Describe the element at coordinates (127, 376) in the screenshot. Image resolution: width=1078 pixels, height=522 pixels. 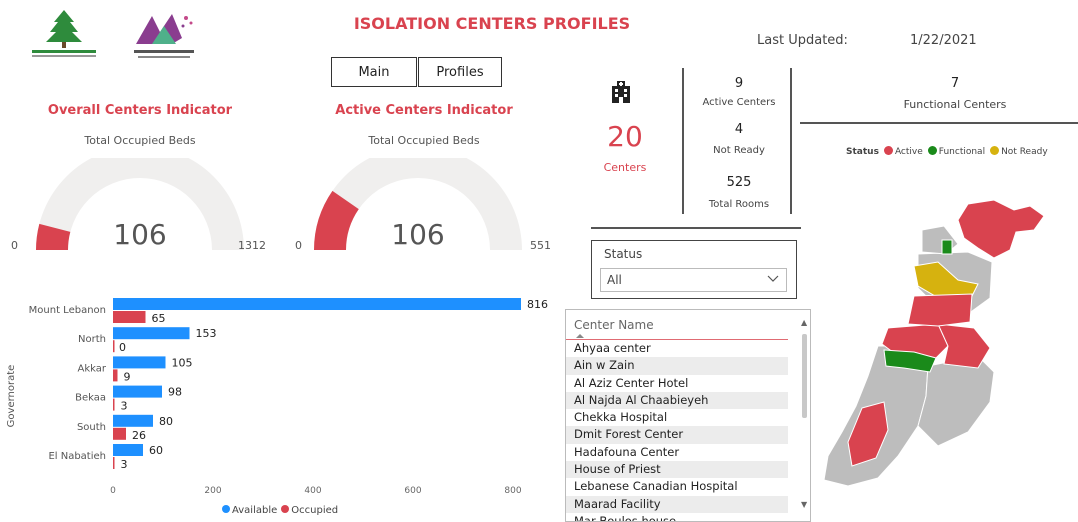
I see `bar-label-occupied: 9` at that location.